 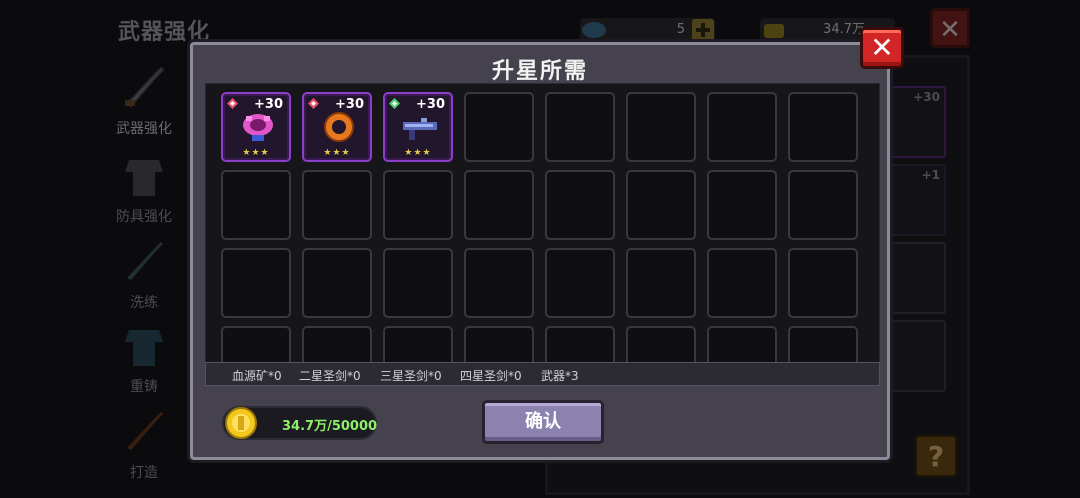 What do you see at coordinates (411, 376) in the screenshot?
I see `requirement-item: 三星圣剑*0` at bounding box center [411, 376].